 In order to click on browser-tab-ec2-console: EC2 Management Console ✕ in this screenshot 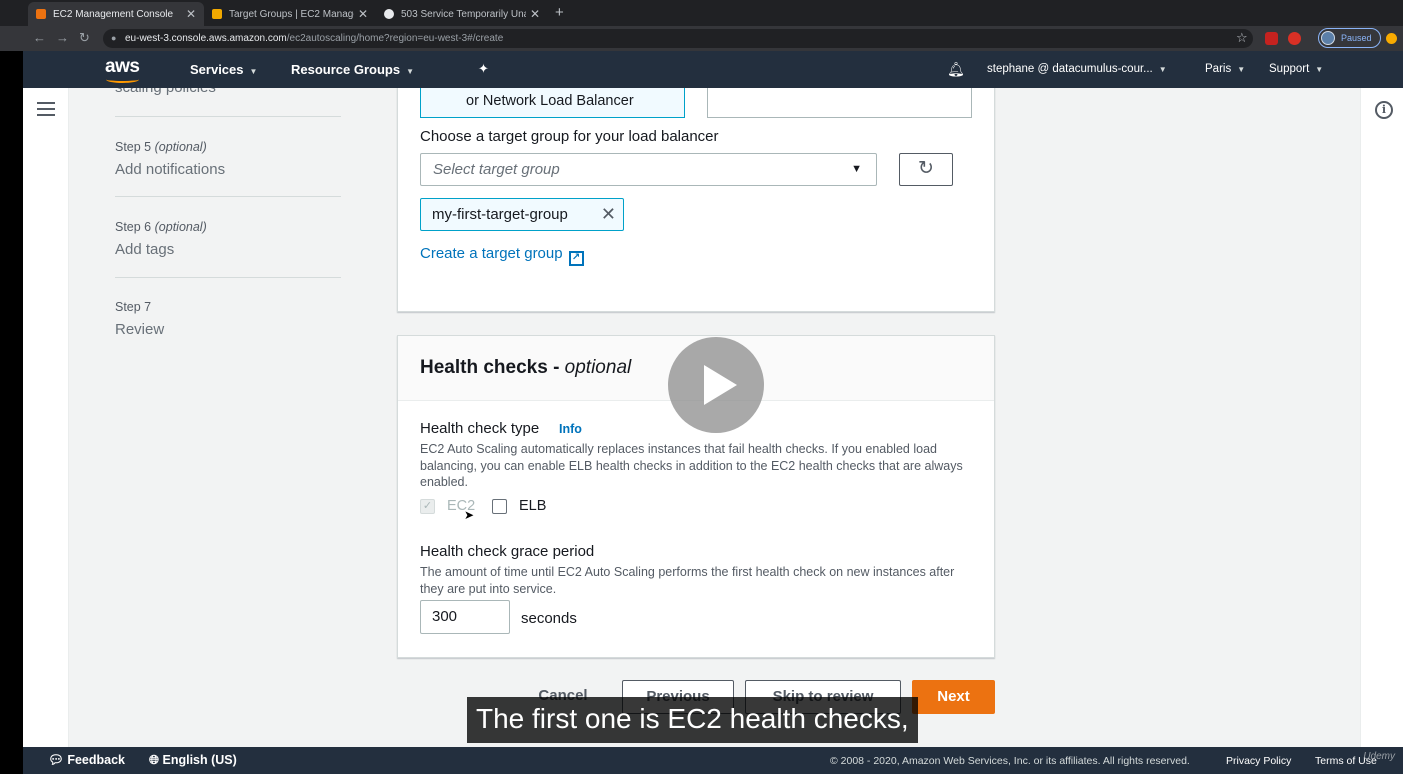, I will do `click(116, 14)`.